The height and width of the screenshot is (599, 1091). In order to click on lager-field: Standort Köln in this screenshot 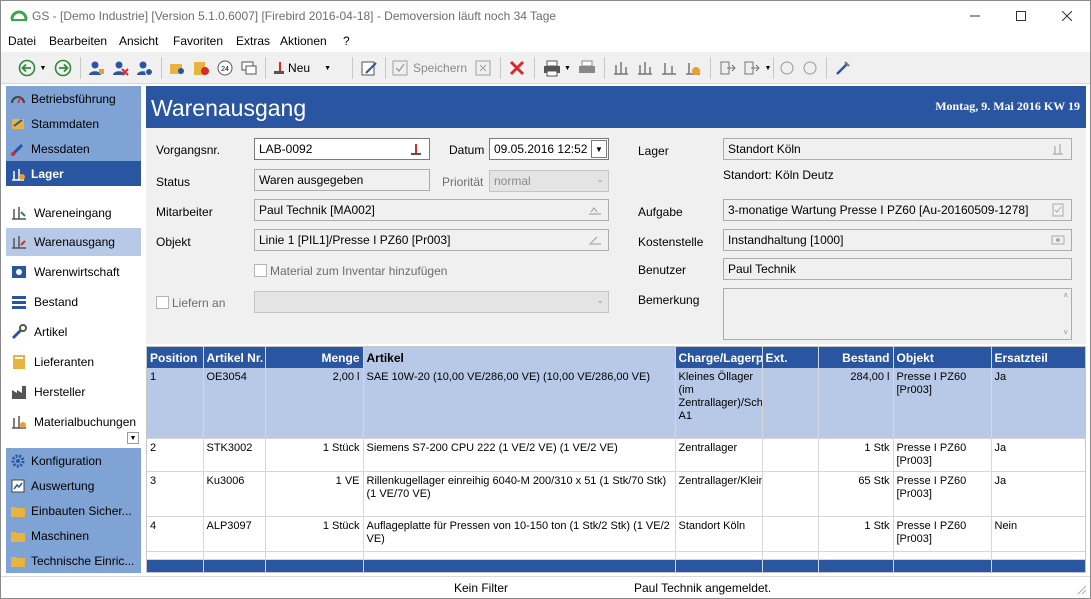, I will do `click(897, 149)`.